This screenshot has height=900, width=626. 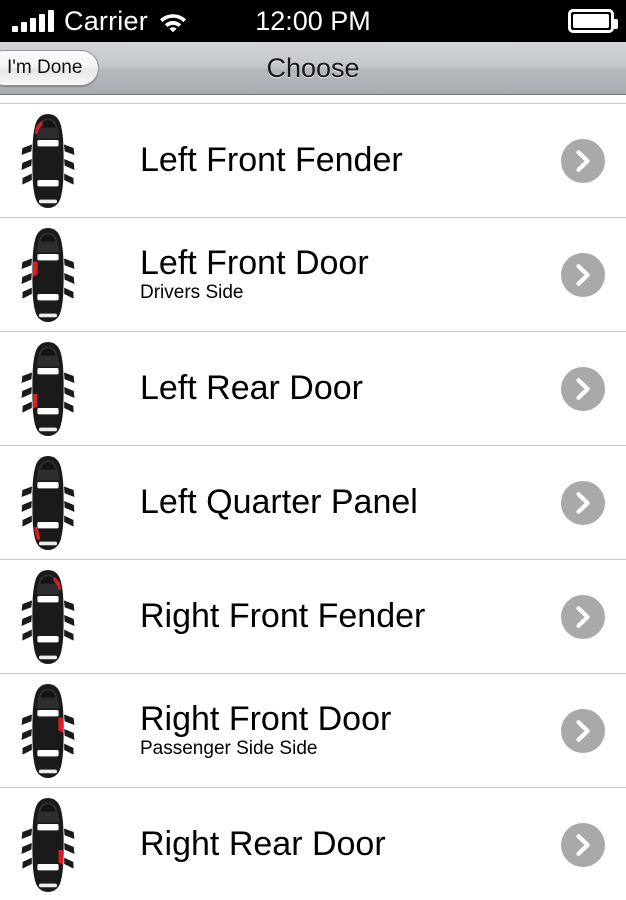 I want to click on status-bar-left: Carrier, so click(x=100, y=21).